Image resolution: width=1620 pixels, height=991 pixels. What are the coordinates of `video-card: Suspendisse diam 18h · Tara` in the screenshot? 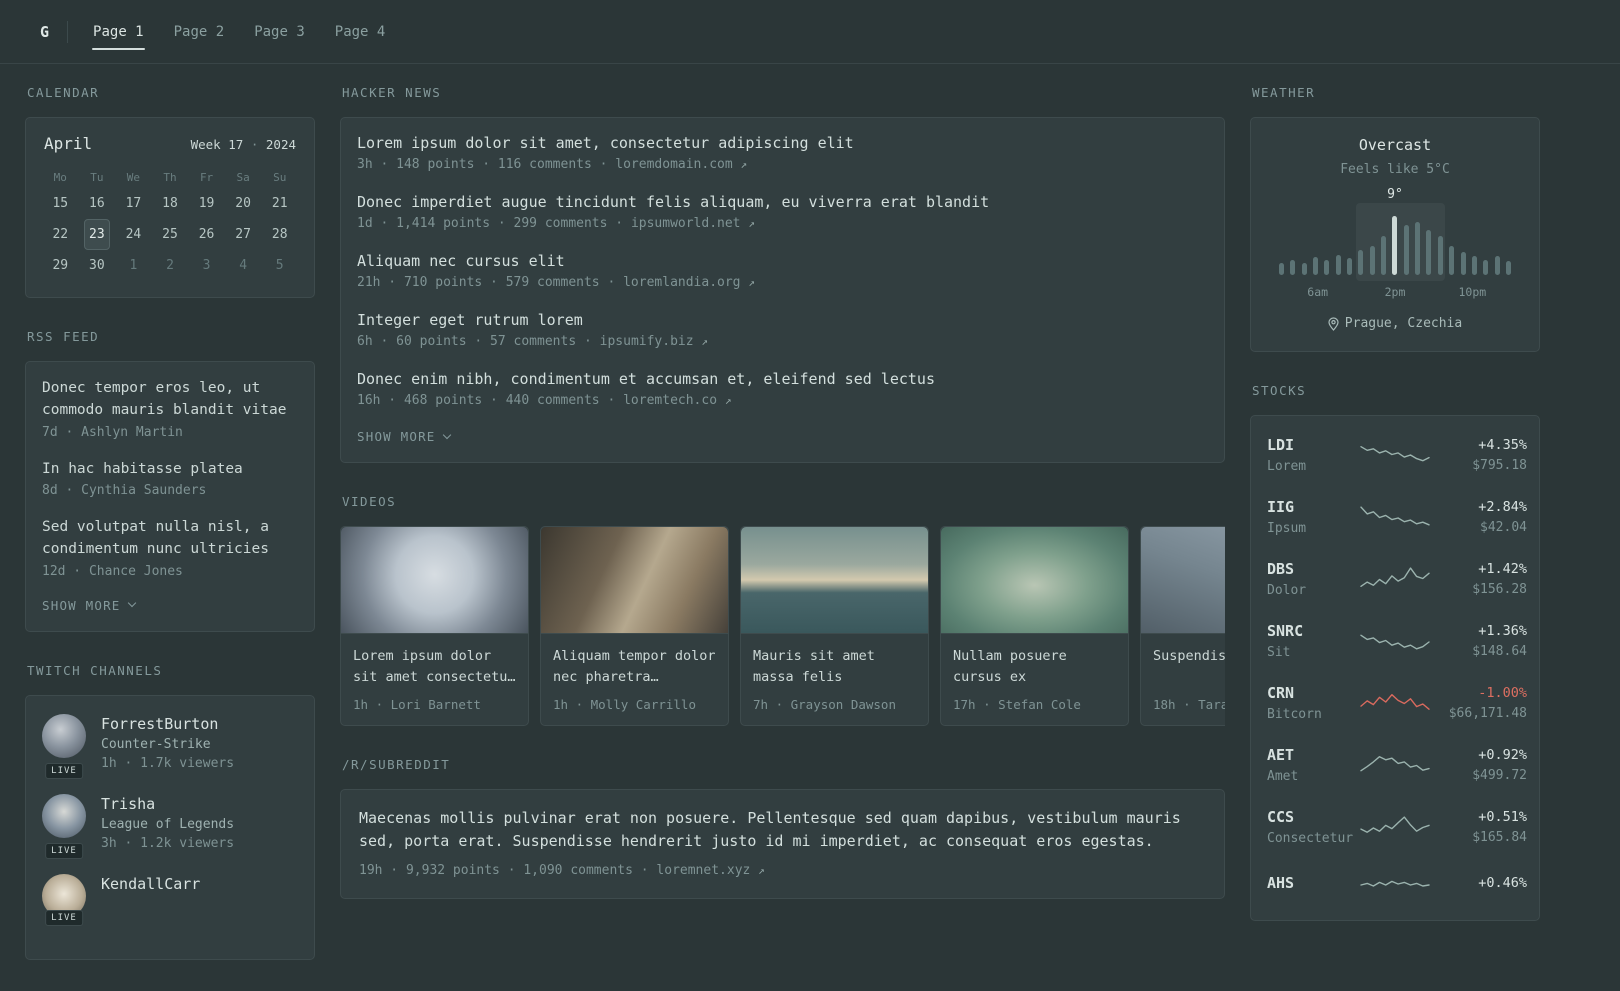 It's located at (1182, 626).